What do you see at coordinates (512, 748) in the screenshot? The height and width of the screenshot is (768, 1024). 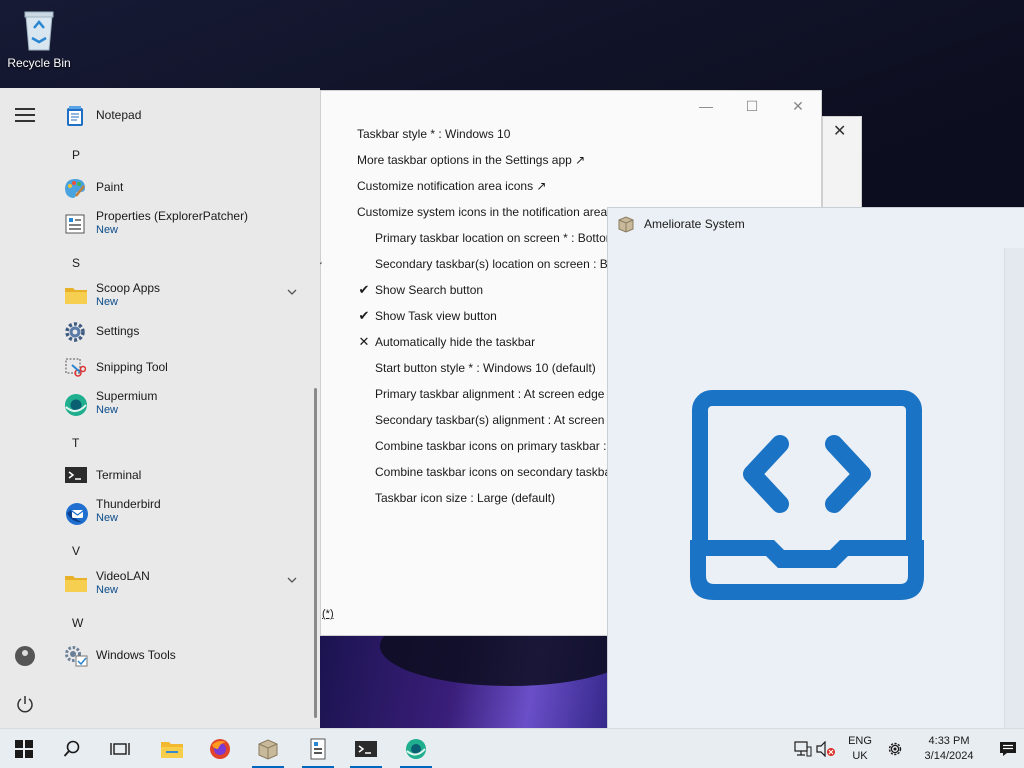 I see `taskbar: ENG UK 4:33 PM 3/14/2024` at bounding box center [512, 748].